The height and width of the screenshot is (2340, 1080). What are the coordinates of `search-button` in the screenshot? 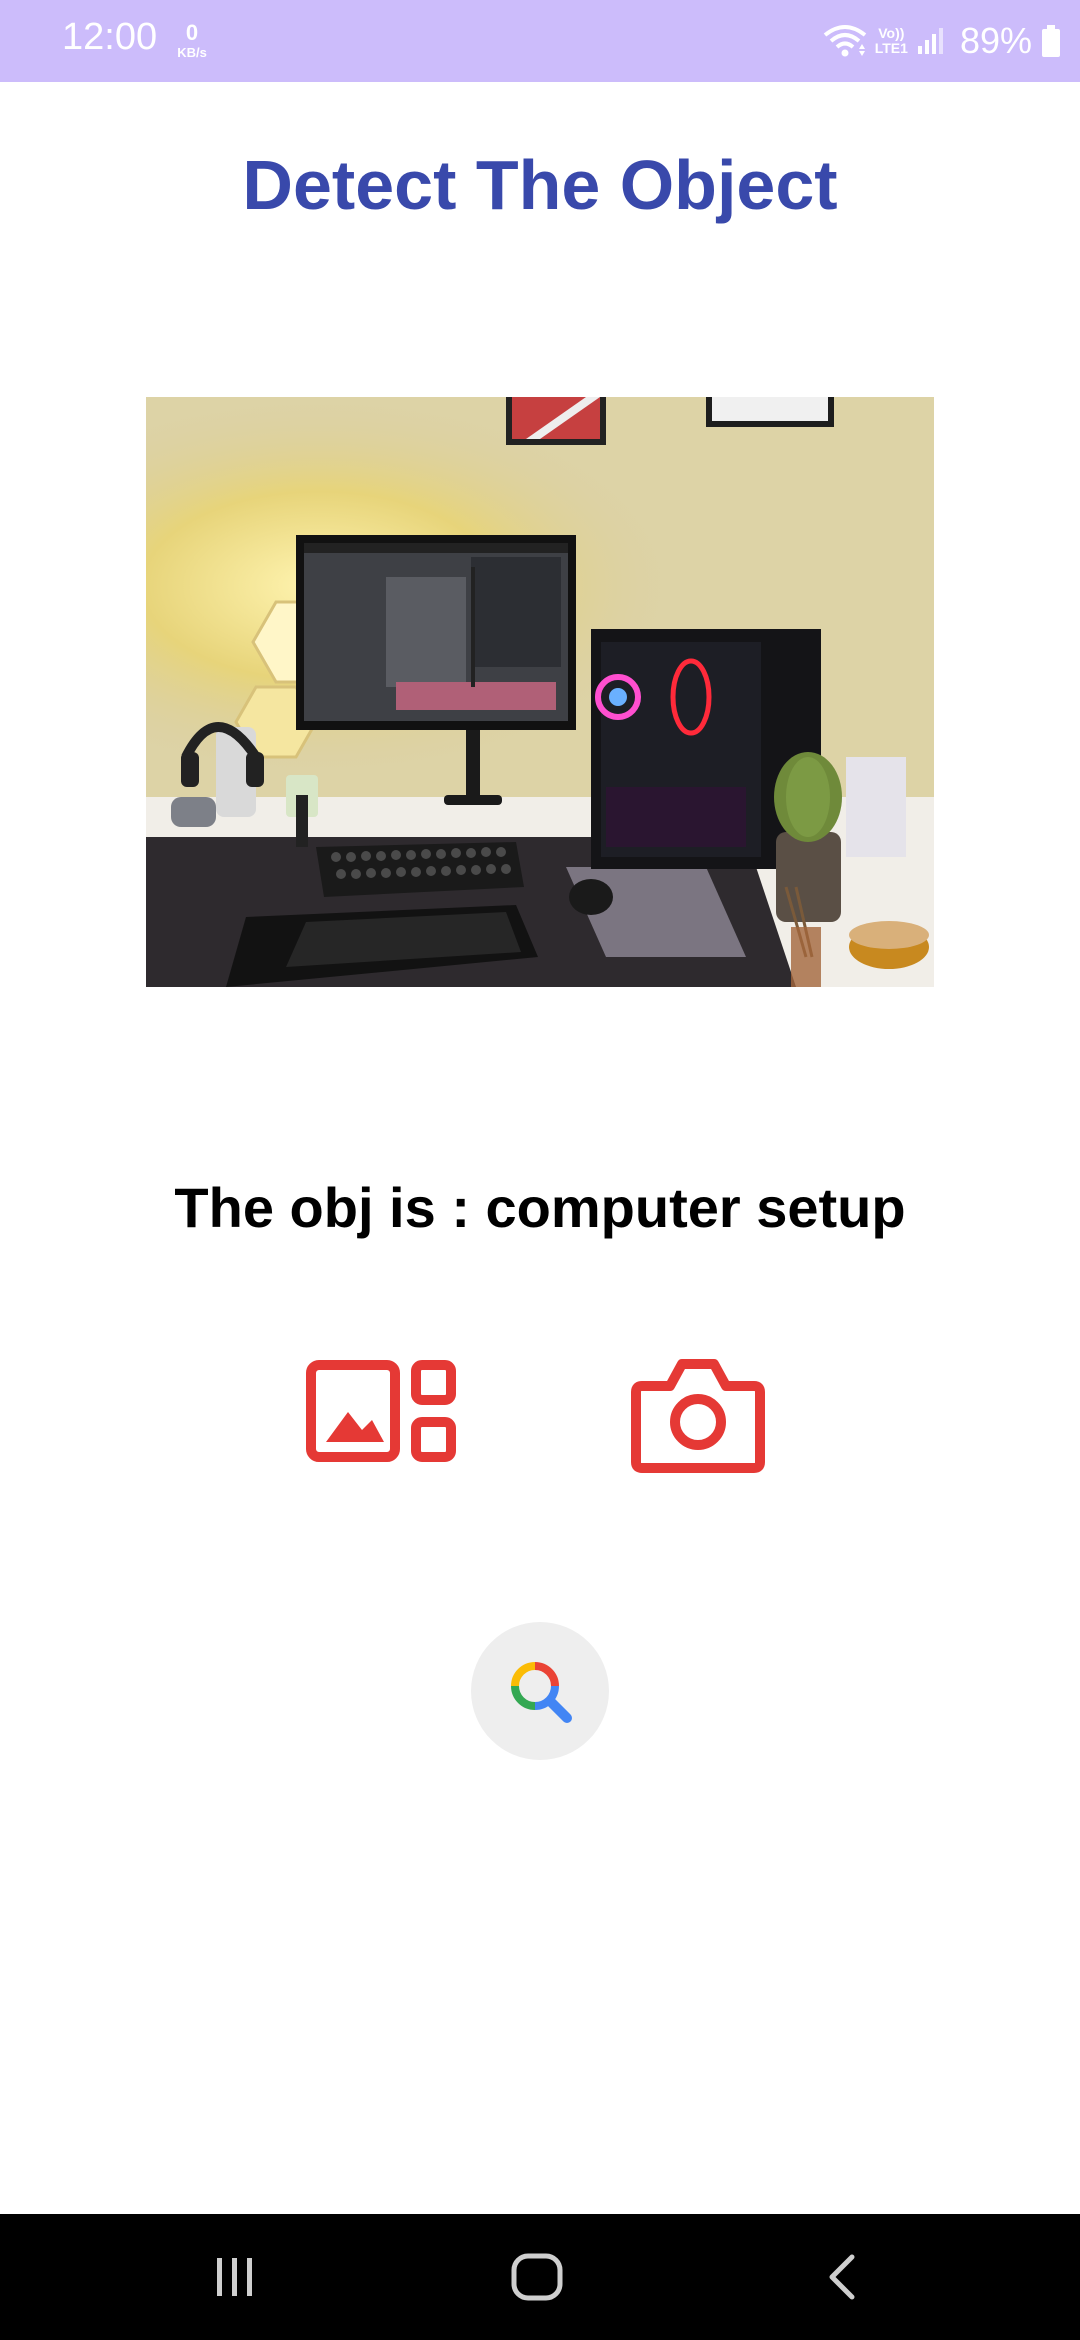 It's located at (540, 1691).